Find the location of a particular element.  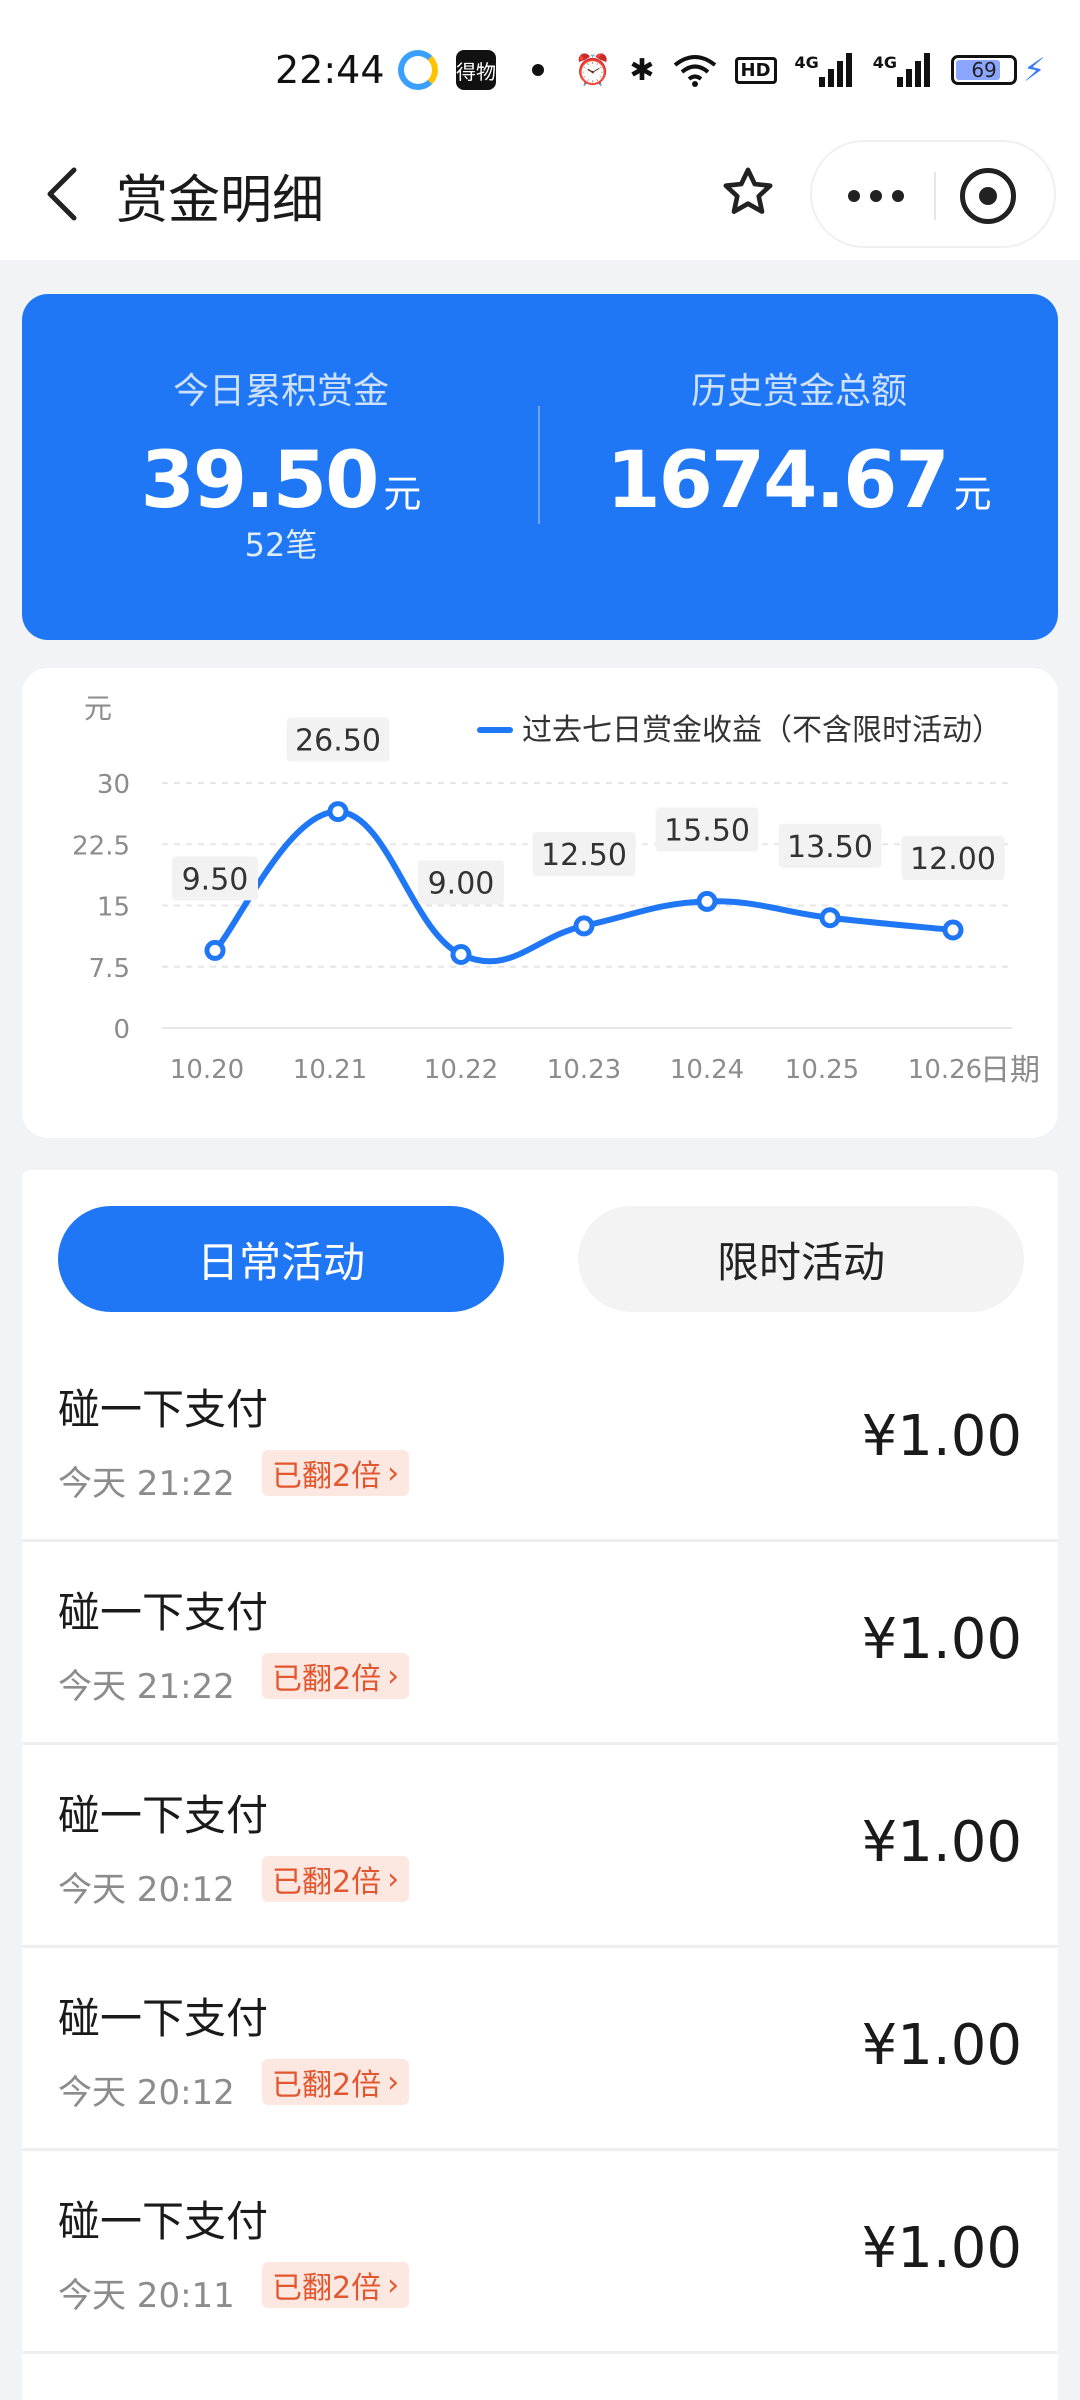

bluetooth-icon: ✱ is located at coordinates (642, 70).